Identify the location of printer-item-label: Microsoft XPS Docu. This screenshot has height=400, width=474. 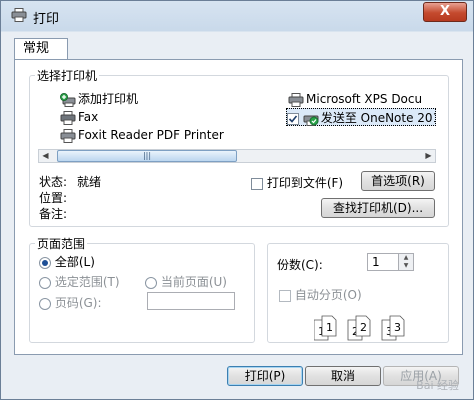
(364, 99).